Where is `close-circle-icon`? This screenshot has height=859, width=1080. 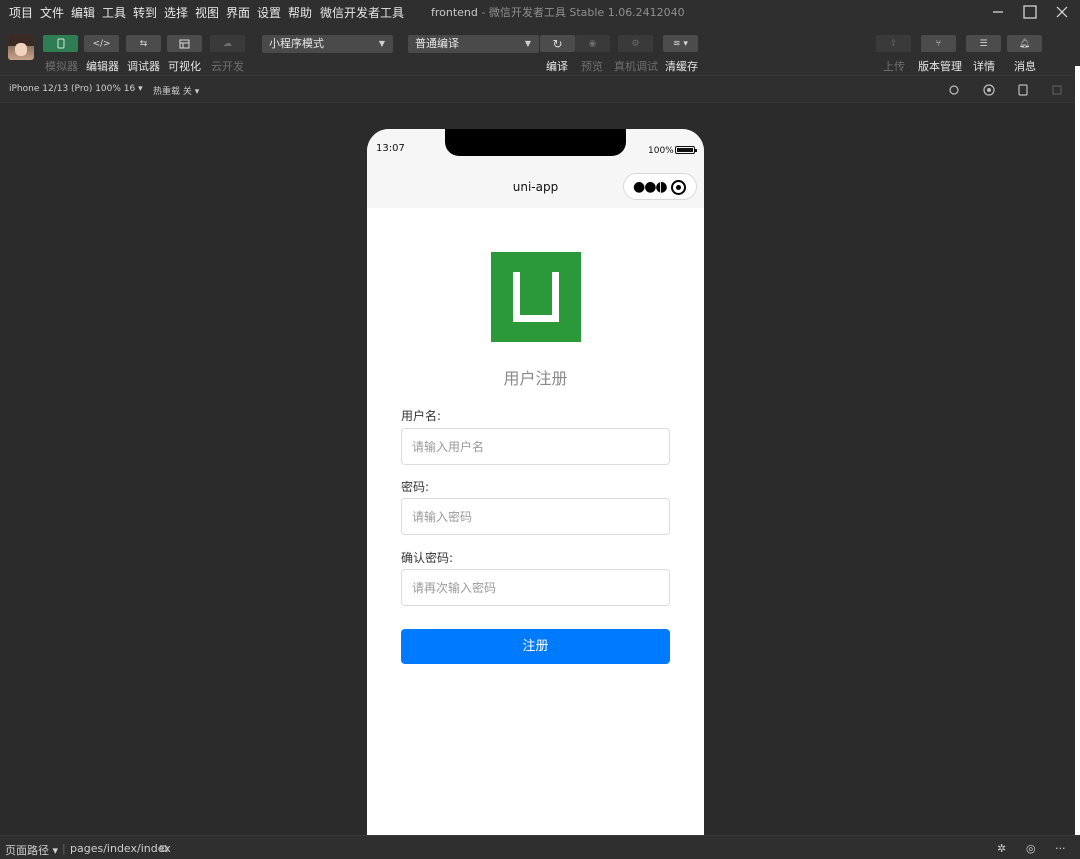 close-circle-icon is located at coordinates (678, 187).